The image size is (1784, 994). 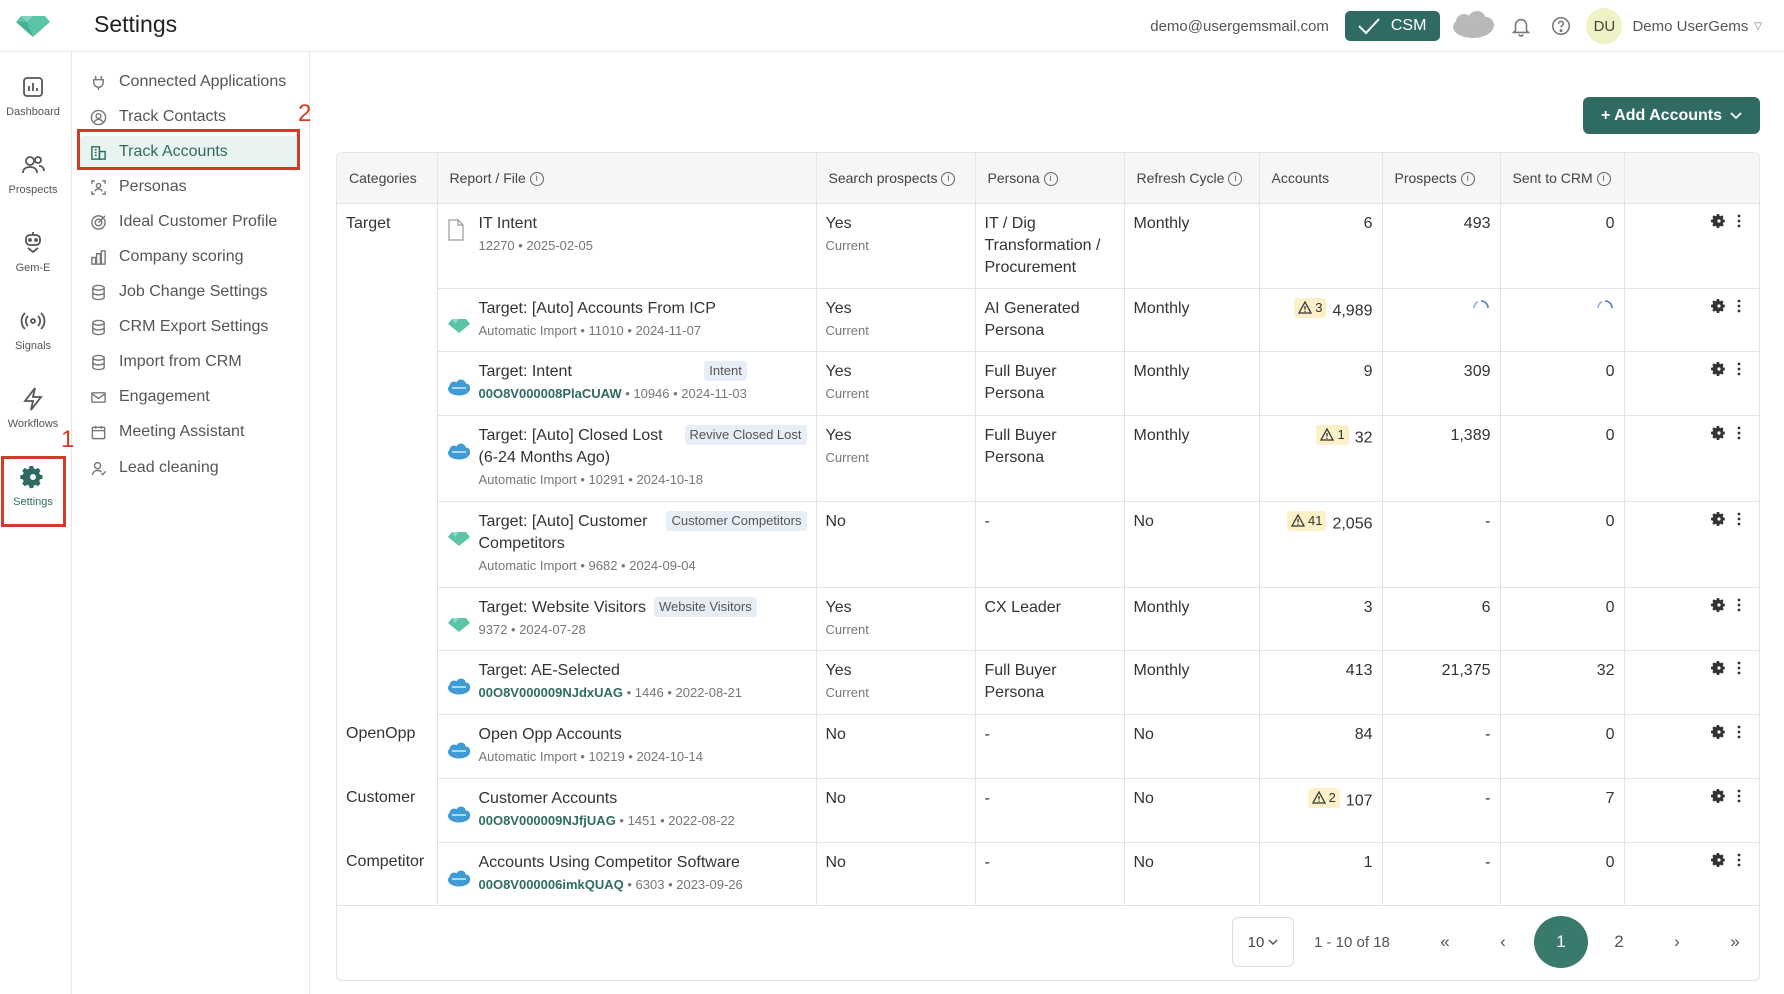 I want to click on page-1-button: 1, so click(x=1561, y=942).